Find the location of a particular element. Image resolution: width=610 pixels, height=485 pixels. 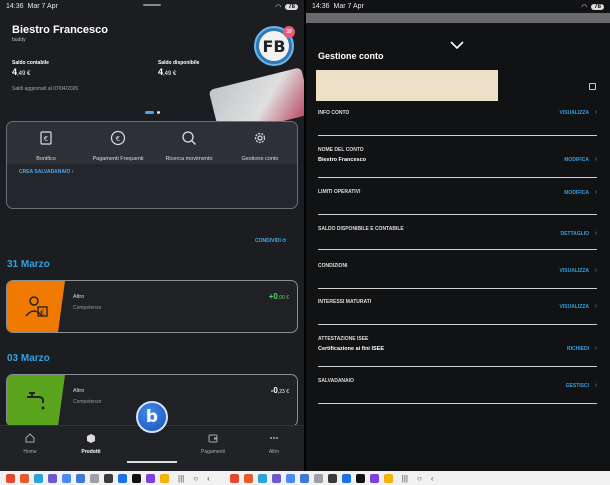

person-euro-icon: € is located at coordinates (36, 306).